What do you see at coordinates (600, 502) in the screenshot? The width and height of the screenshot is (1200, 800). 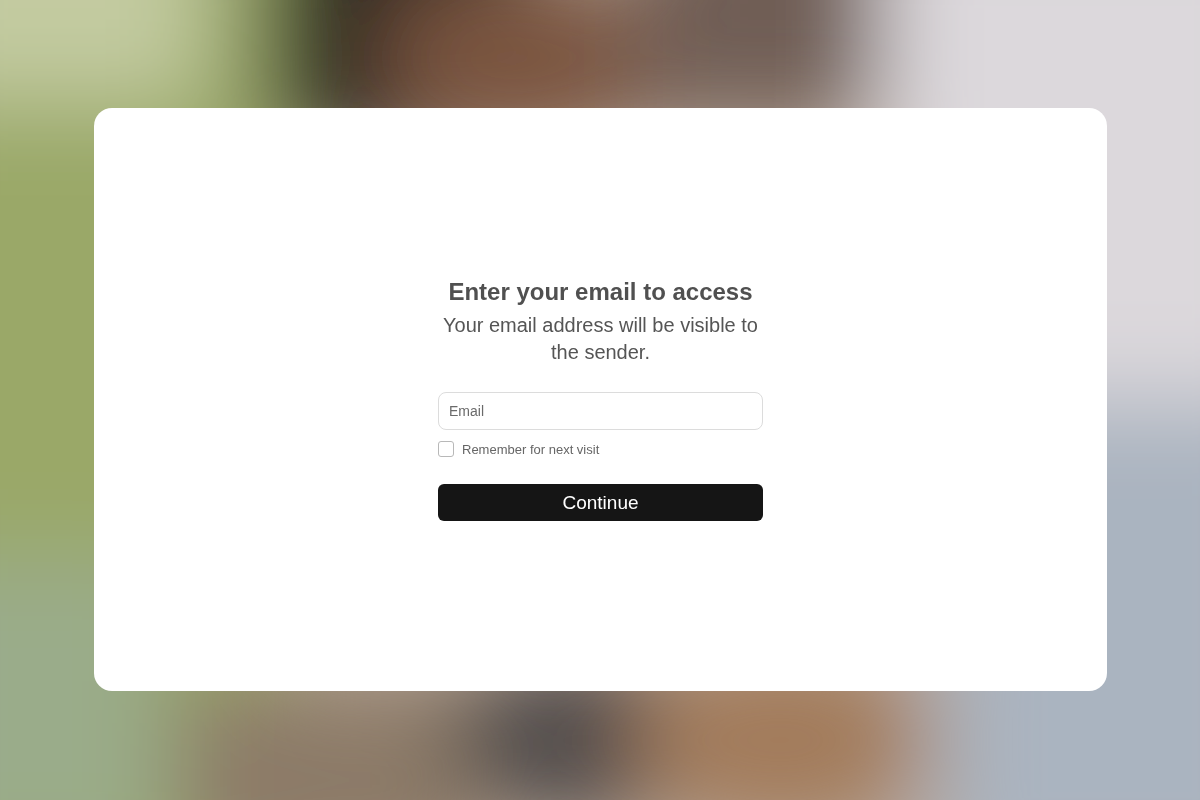 I see `continue-button: Continue` at bounding box center [600, 502].